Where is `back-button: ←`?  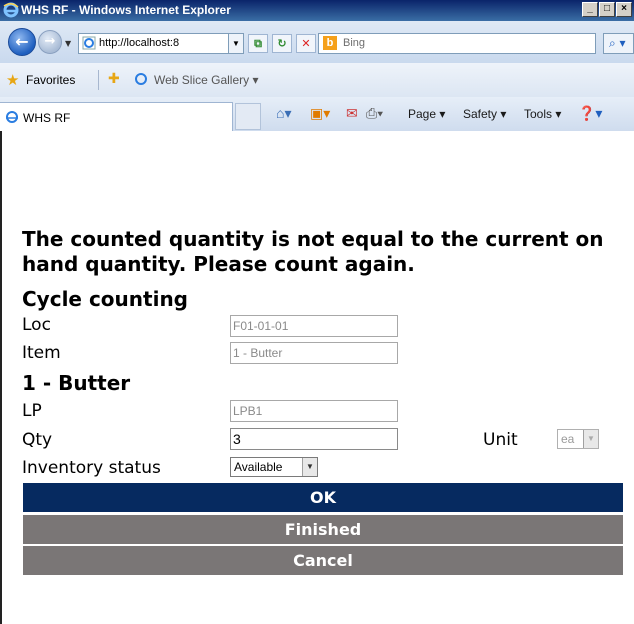
back-button: ← is located at coordinates (22, 42).